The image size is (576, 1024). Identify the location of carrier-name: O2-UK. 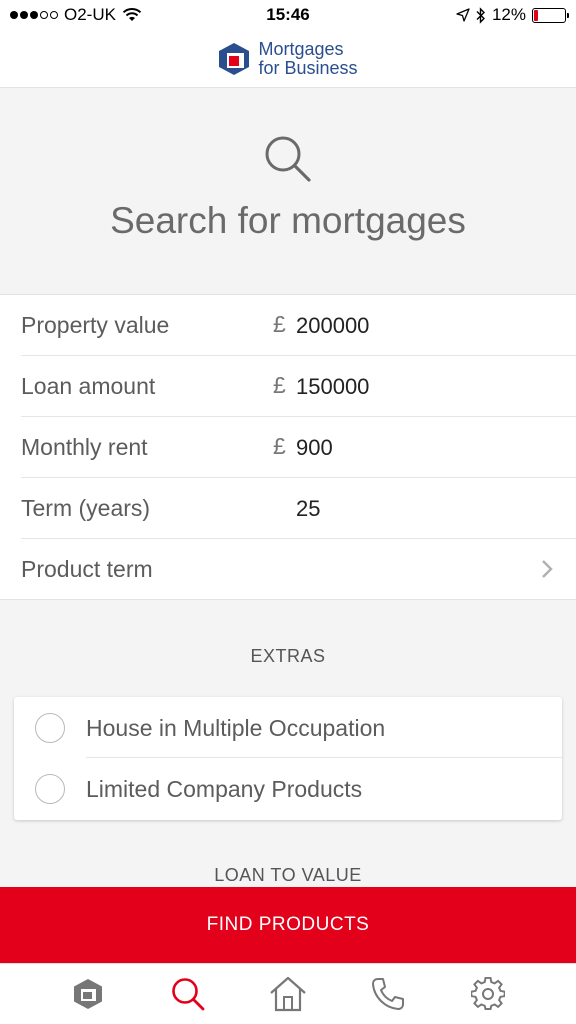
(90, 14).